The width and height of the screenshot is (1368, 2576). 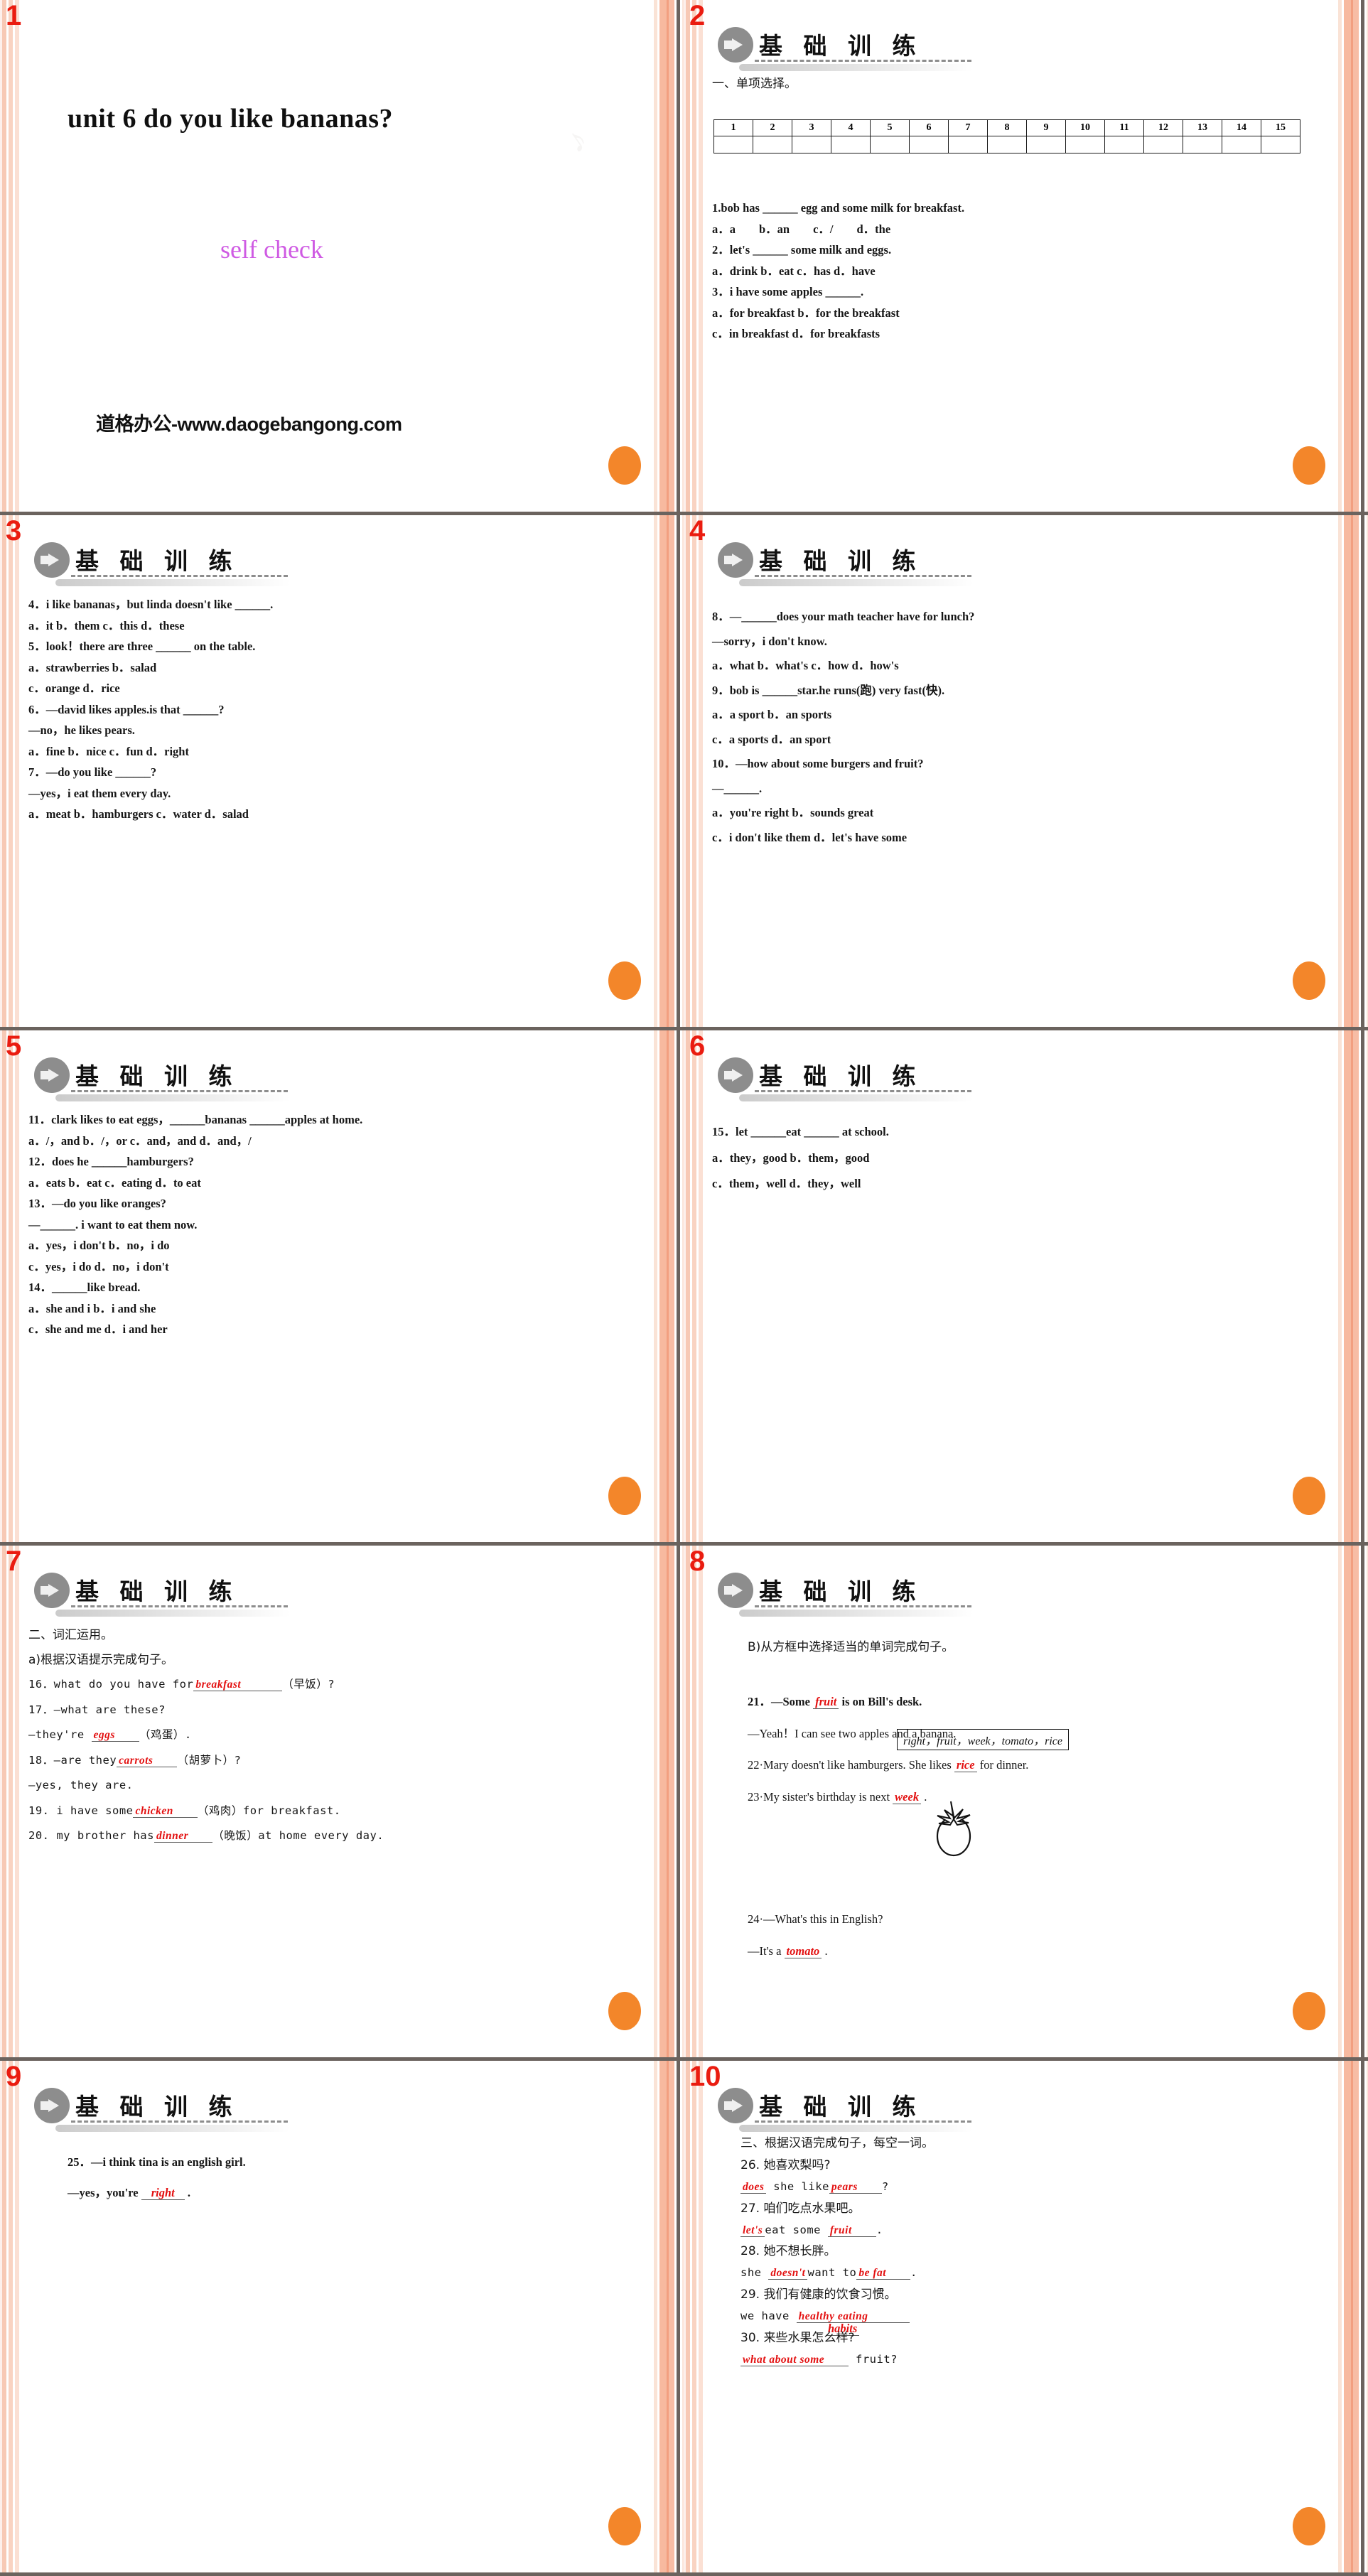 What do you see at coordinates (853, 2317) in the screenshot?
I see `fill-answer: healthy eating` at bounding box center [853, 2317].